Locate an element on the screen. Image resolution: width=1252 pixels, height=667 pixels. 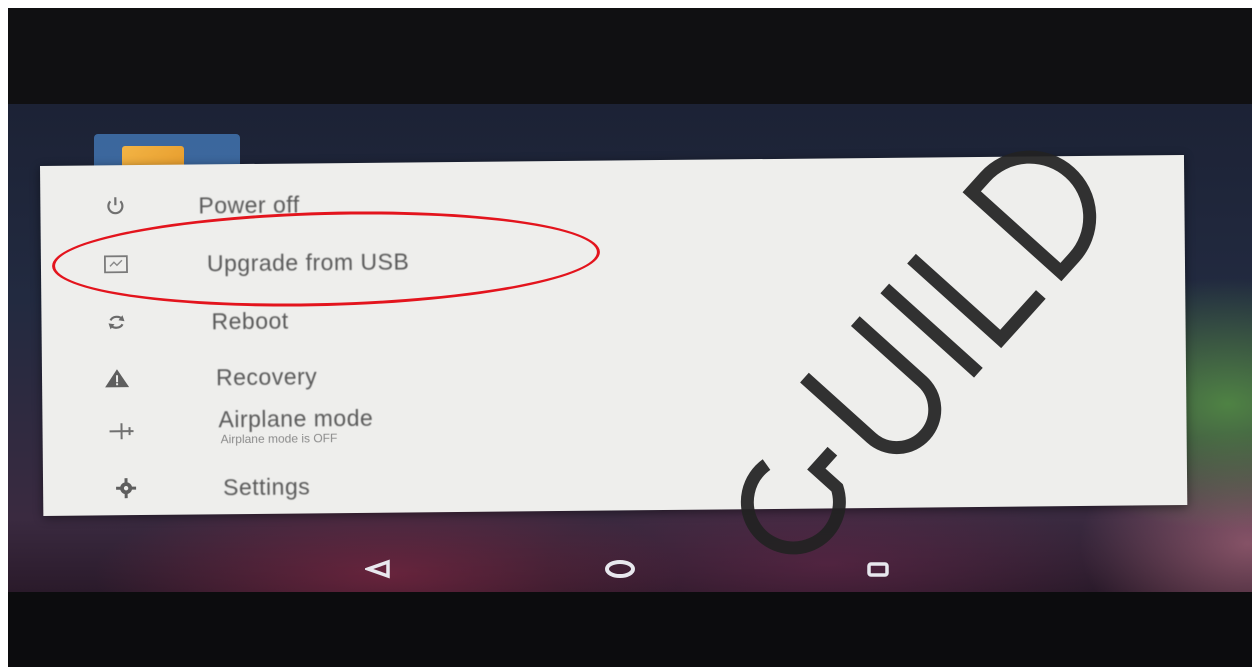
menu-item-recovery: Recovery is located at coordinates (352, 376).